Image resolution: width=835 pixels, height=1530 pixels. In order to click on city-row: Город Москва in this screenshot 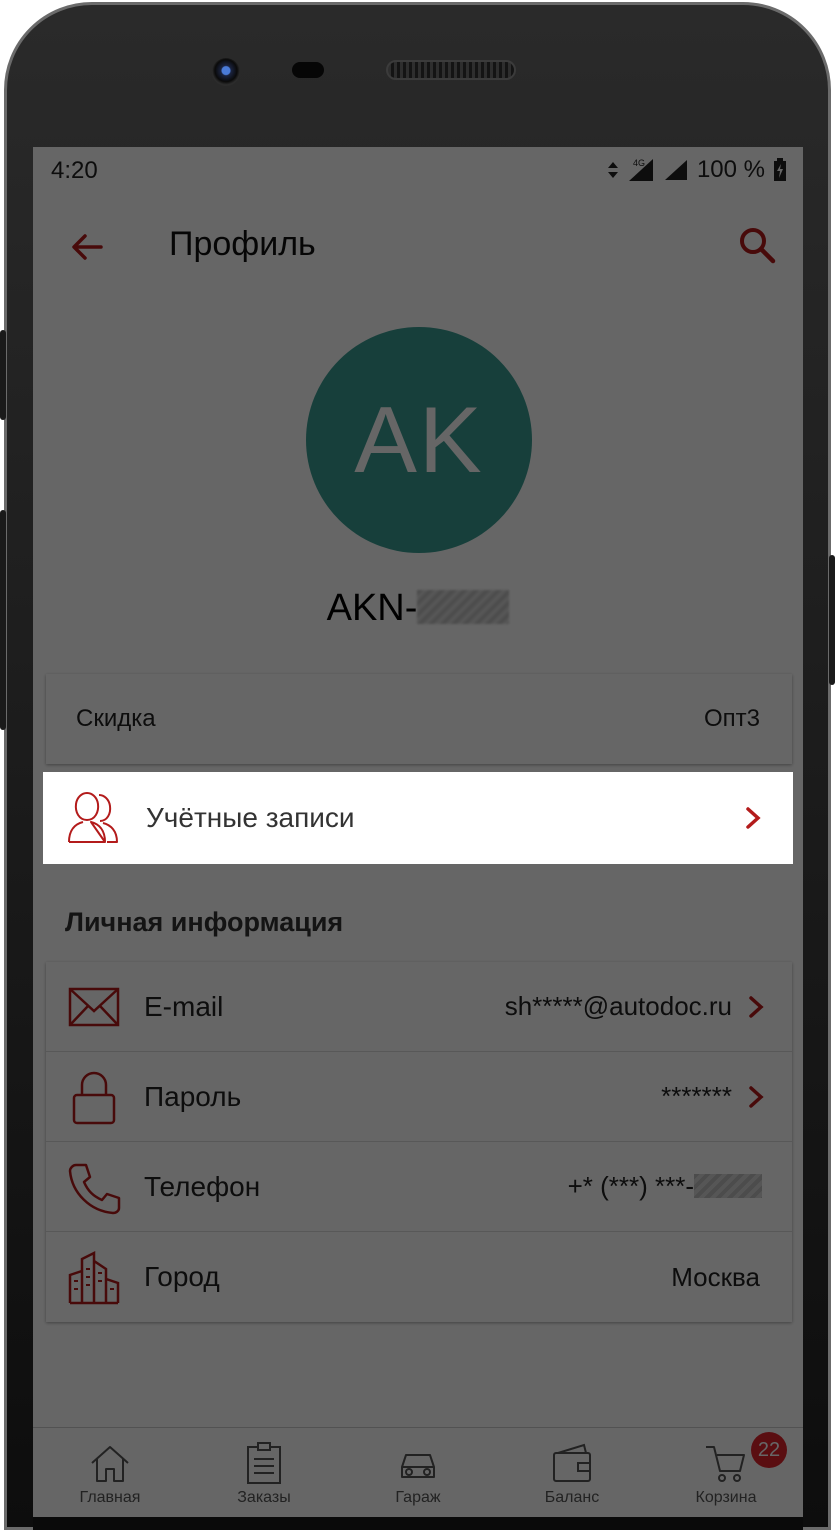, I will do `click(419, 1277)`.